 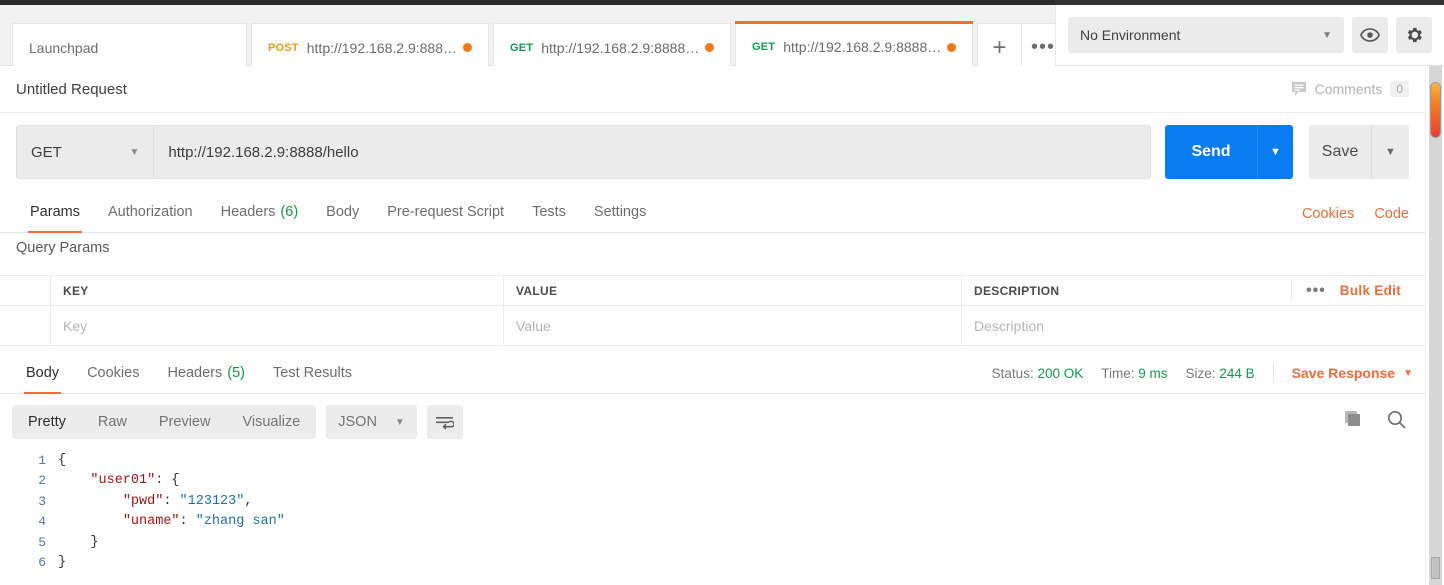 What do you see at coordinates (260, 211) in the screenshot?
I see `request-tab-headers: Headers (6)` at bounding box center [260, 211].